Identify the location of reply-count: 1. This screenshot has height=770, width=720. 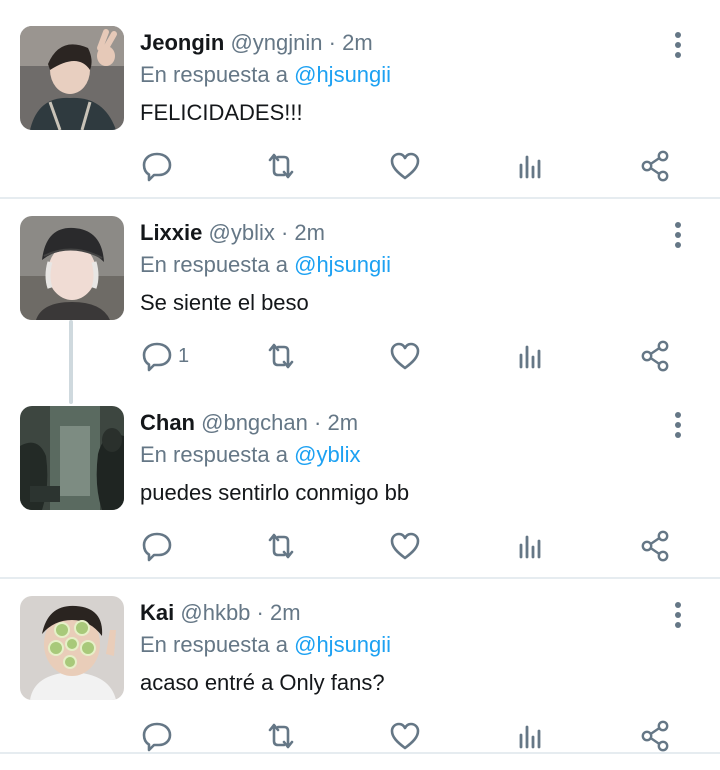
(184, 355).